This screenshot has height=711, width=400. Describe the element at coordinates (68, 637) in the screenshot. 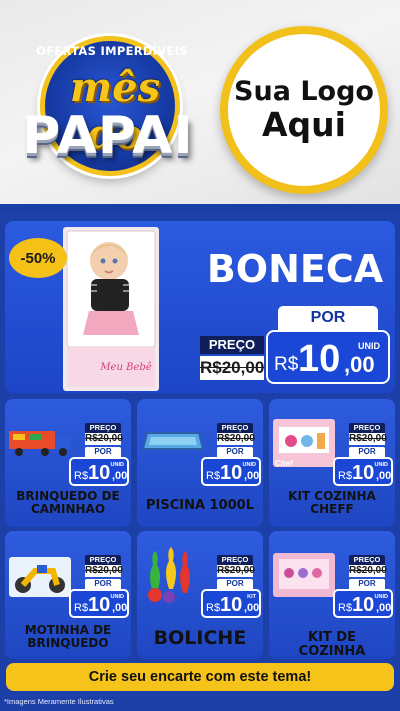

I see `card-product-name: MOTINHA DE BRINQUEDO` at that location.